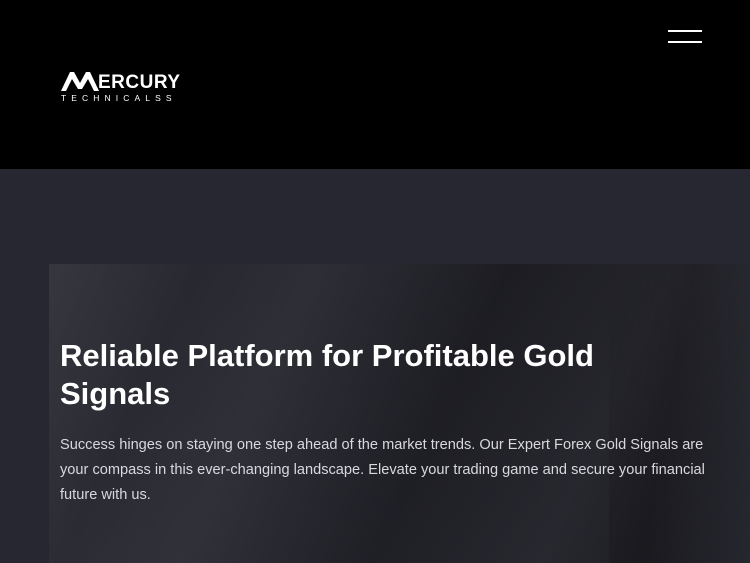 Image resolution: width=750 pixels, height=563 pixels. Describe the element at coordinates (685, 37) in the screenshot. I see `hamburger-menu-icon` at that location.